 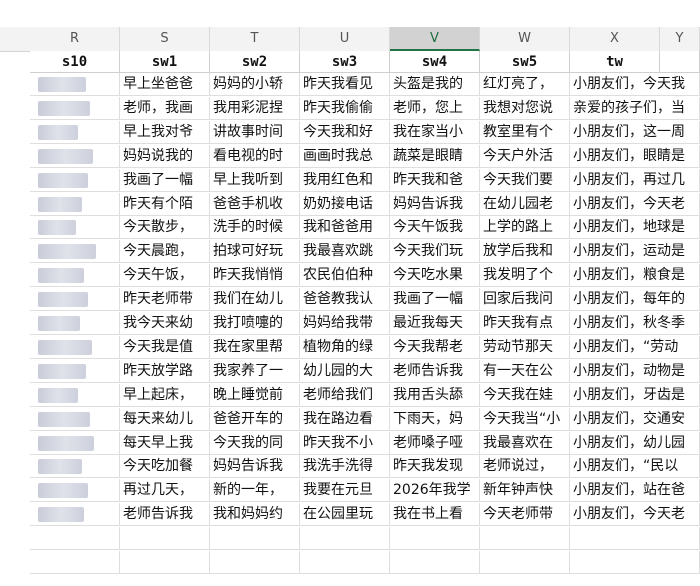 What do you see at coordinates (635, 419) in the screenshot?
I see `table-cell: 小朋友们，交通安` at bounding box center [635, 419].